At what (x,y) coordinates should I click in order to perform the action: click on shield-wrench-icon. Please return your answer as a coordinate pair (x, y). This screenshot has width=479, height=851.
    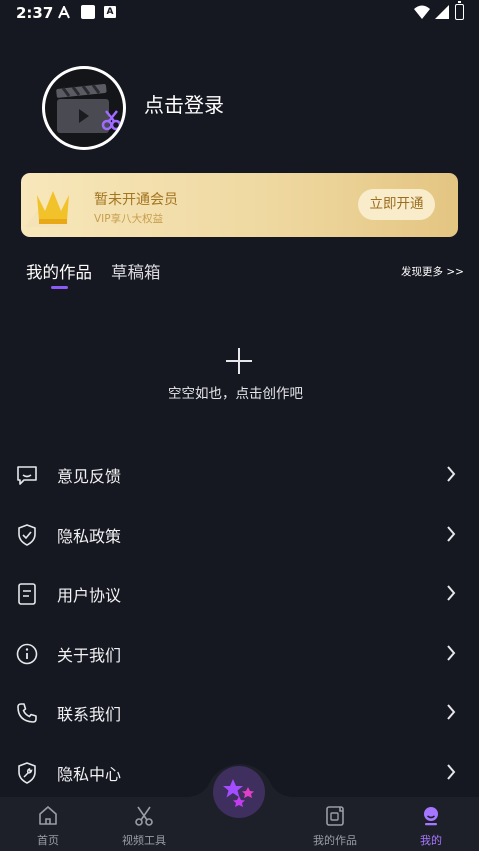
    Looking at the image, I should click on (27, 773).